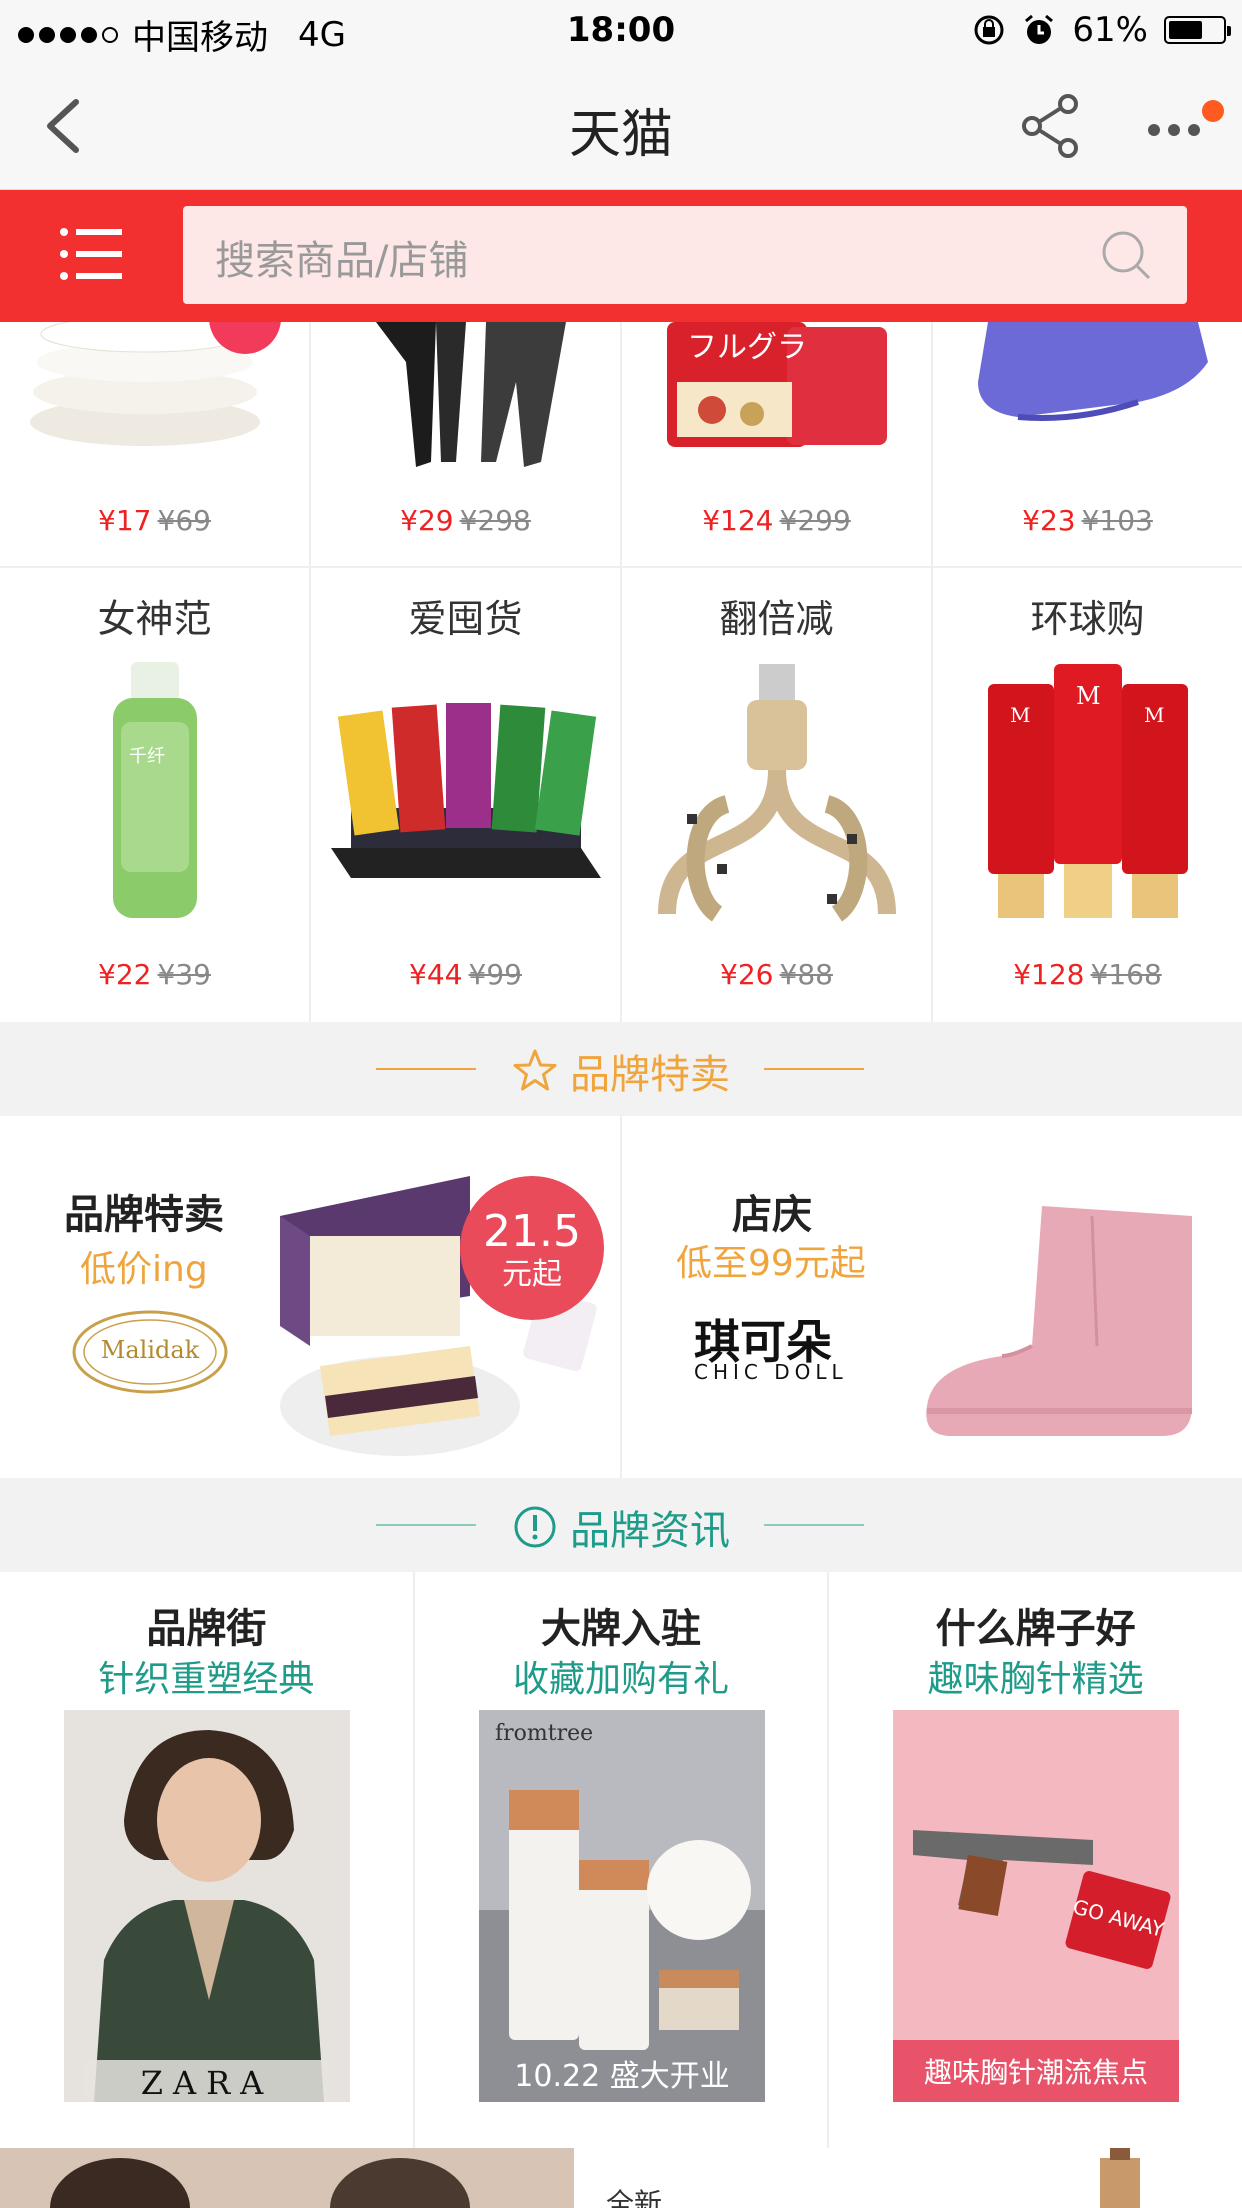 The image size is (1242, 2208). I want to click on cereal-image: フルグラ, so click(776, 384).